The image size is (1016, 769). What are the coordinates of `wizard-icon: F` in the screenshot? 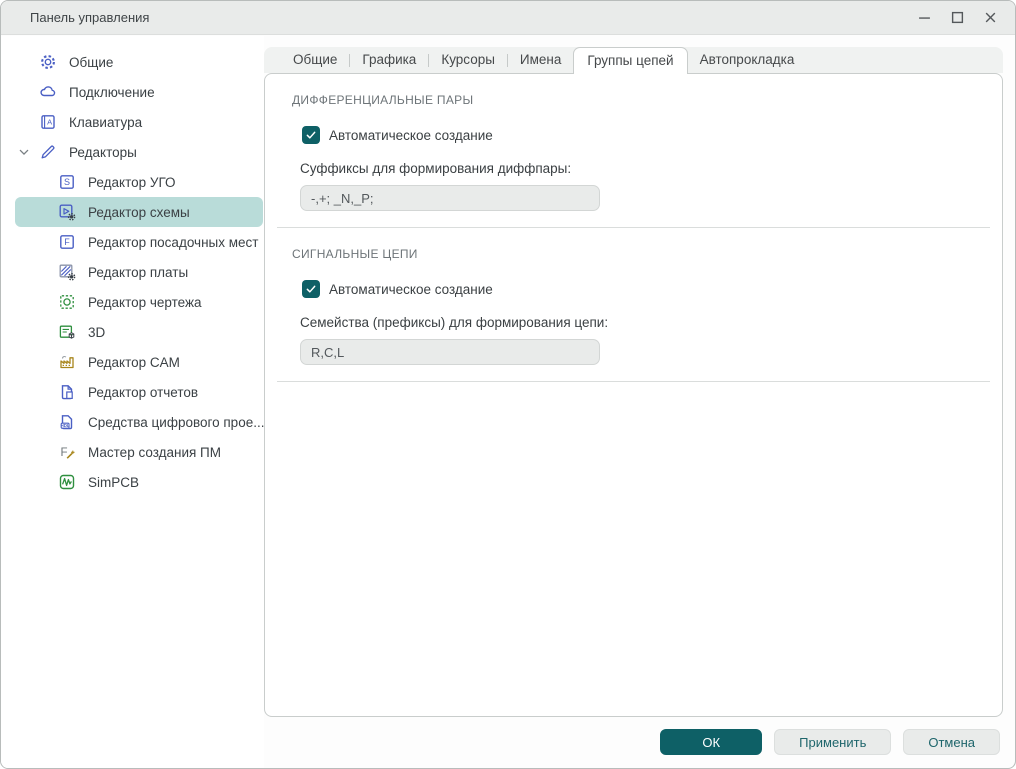 It's located at (67, 452).